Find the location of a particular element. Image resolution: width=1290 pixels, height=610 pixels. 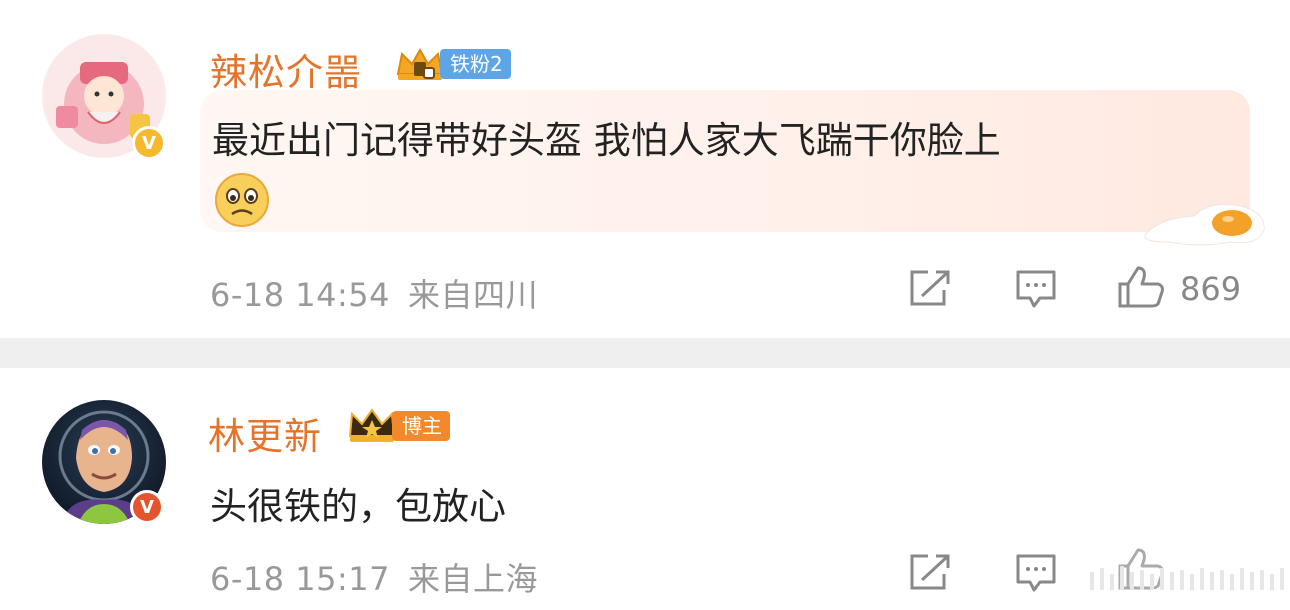

fried-egg-icon is located at coordinates (1204, 224).